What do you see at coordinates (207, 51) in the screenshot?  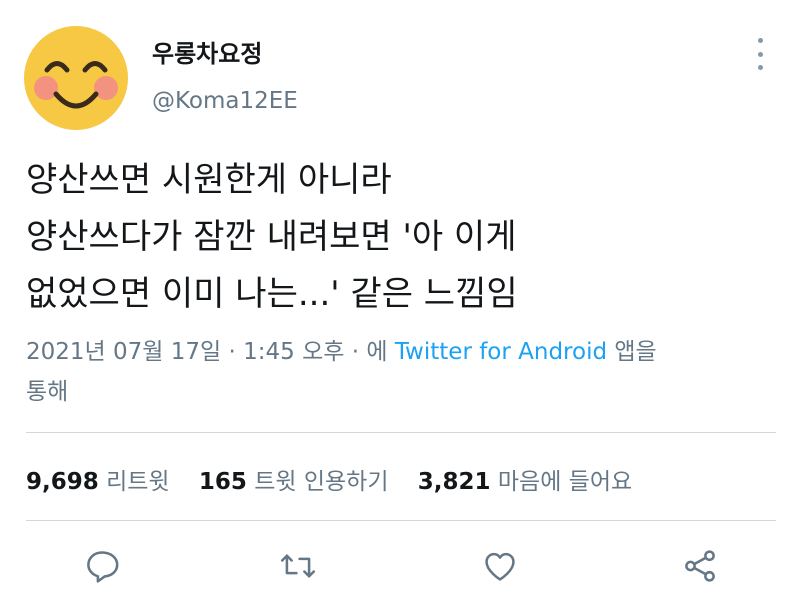 I see `display-name: 우롱차요정` at bounding box center [207, 51].